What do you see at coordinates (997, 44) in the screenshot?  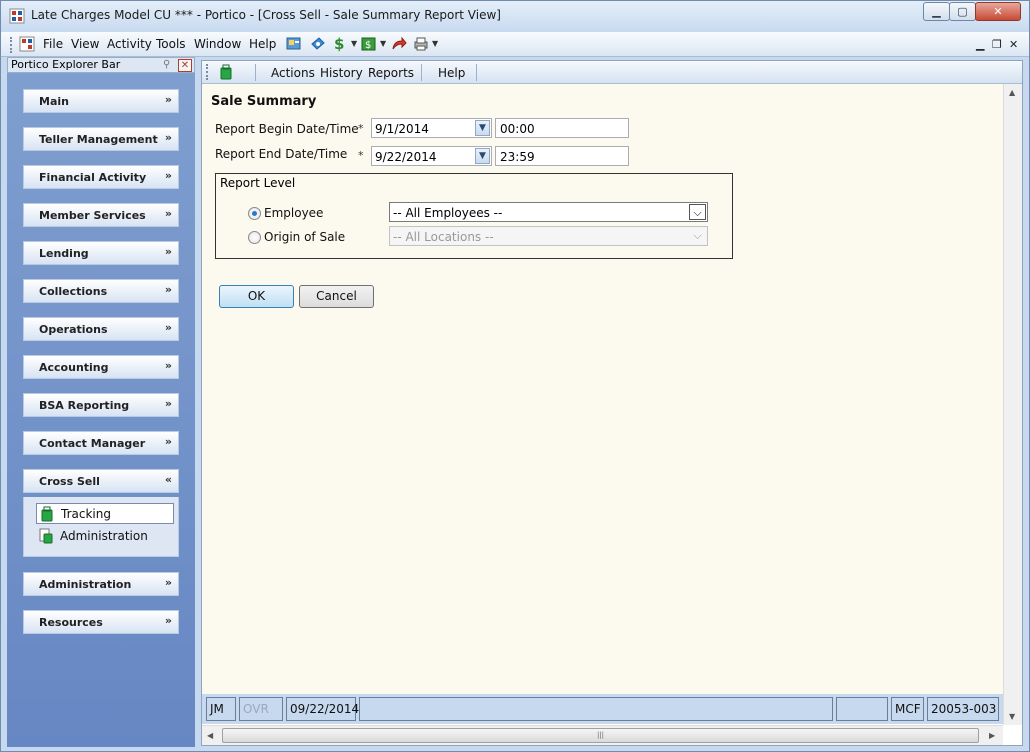 I see `mdi-restore-button: ❐` at bounding box center [997, 44].